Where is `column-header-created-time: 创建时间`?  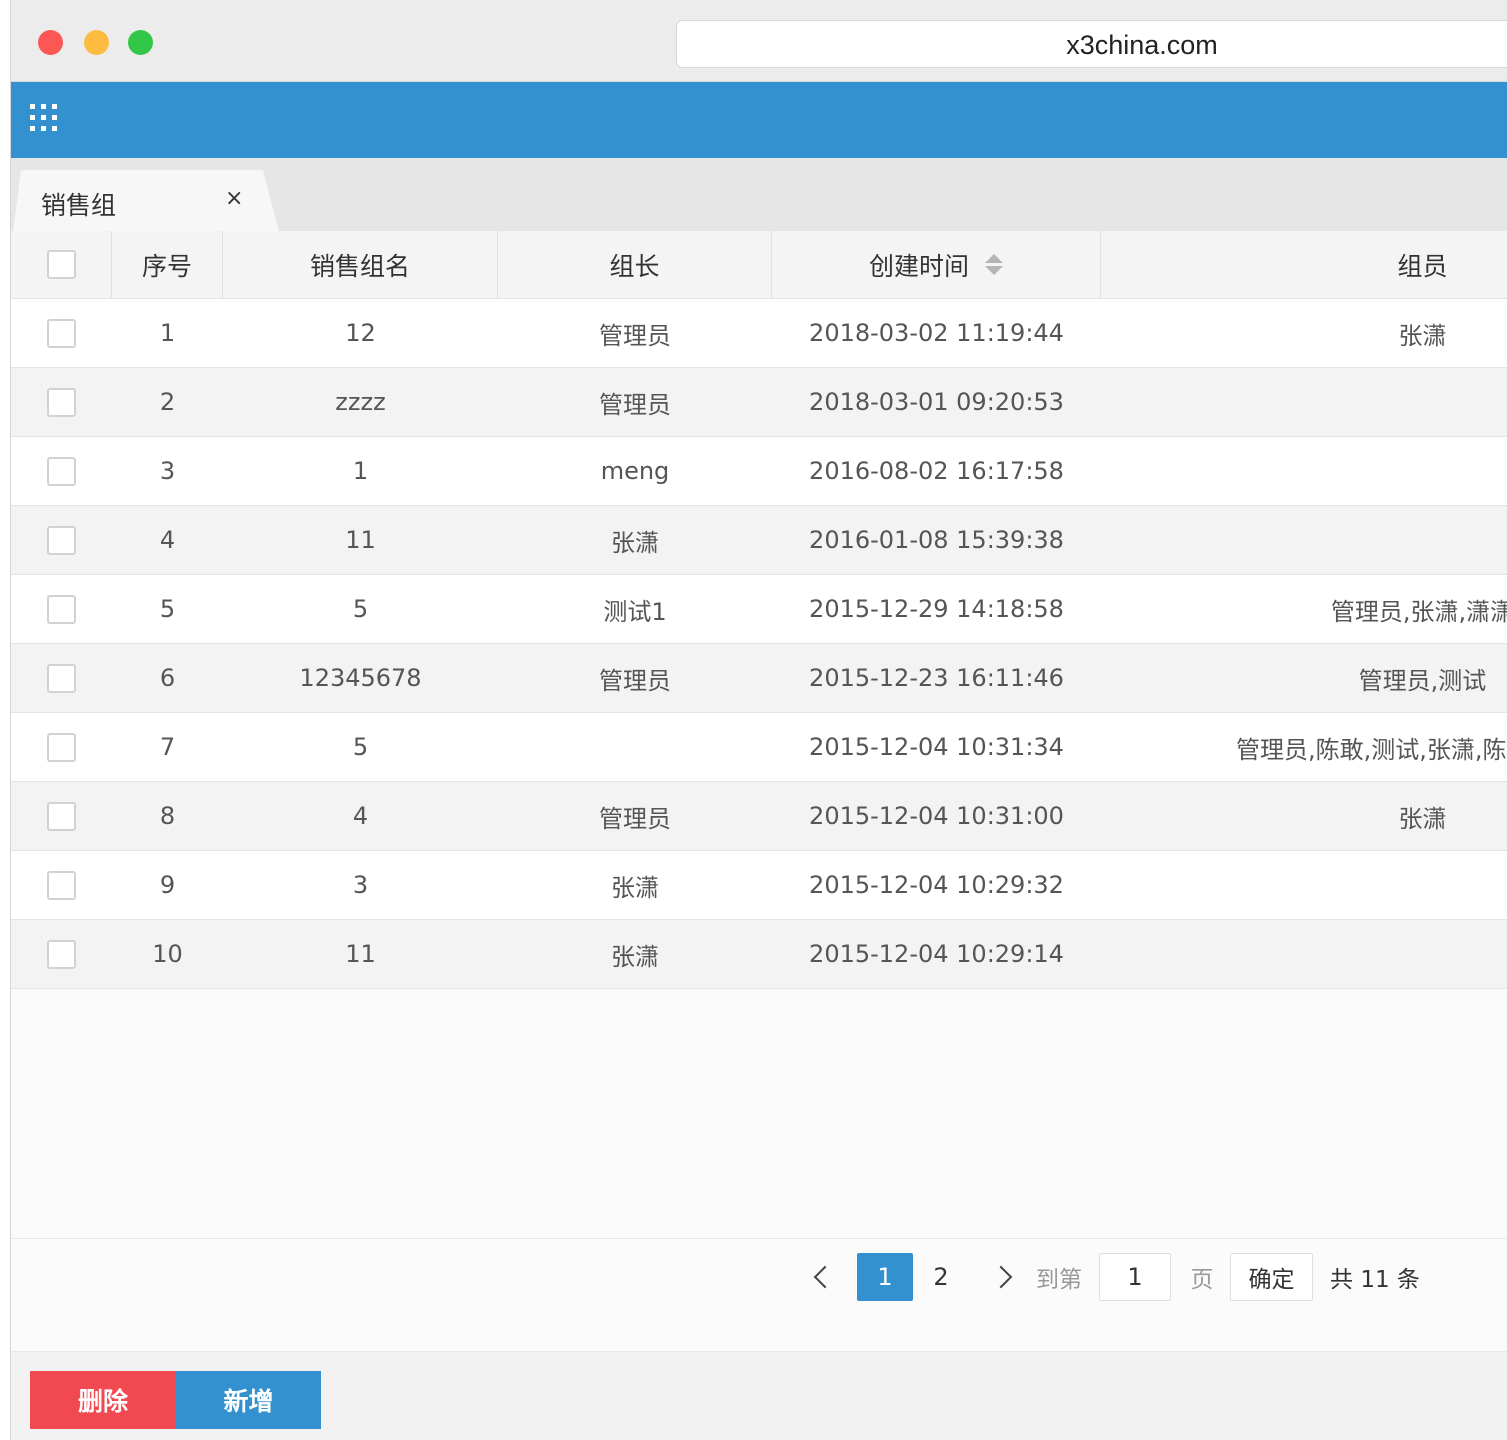
column-header-created-time: 创建时间 is located at coordinates (936, 264).